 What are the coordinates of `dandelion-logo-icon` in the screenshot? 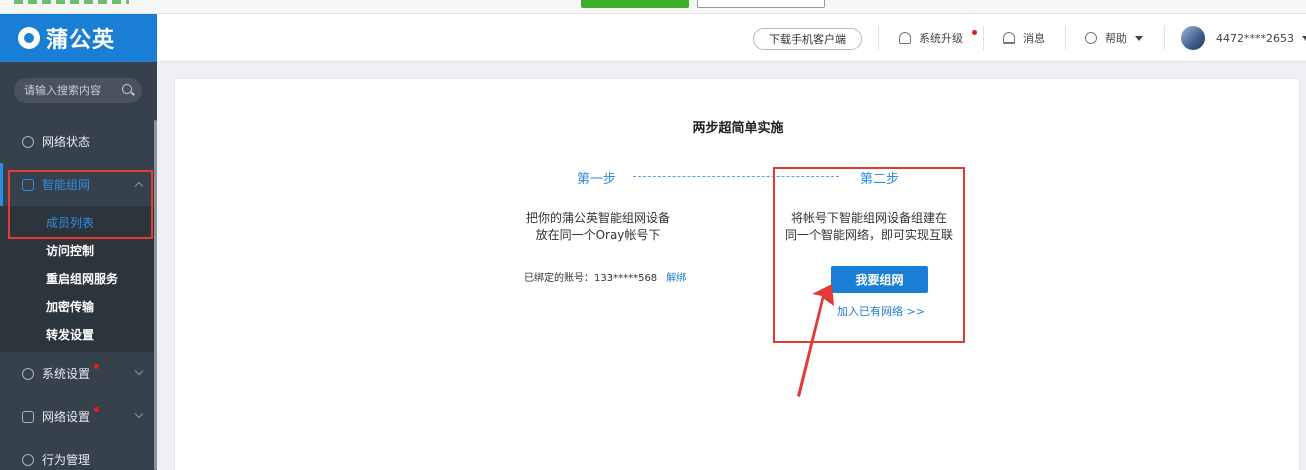 It's located at (29, 38).